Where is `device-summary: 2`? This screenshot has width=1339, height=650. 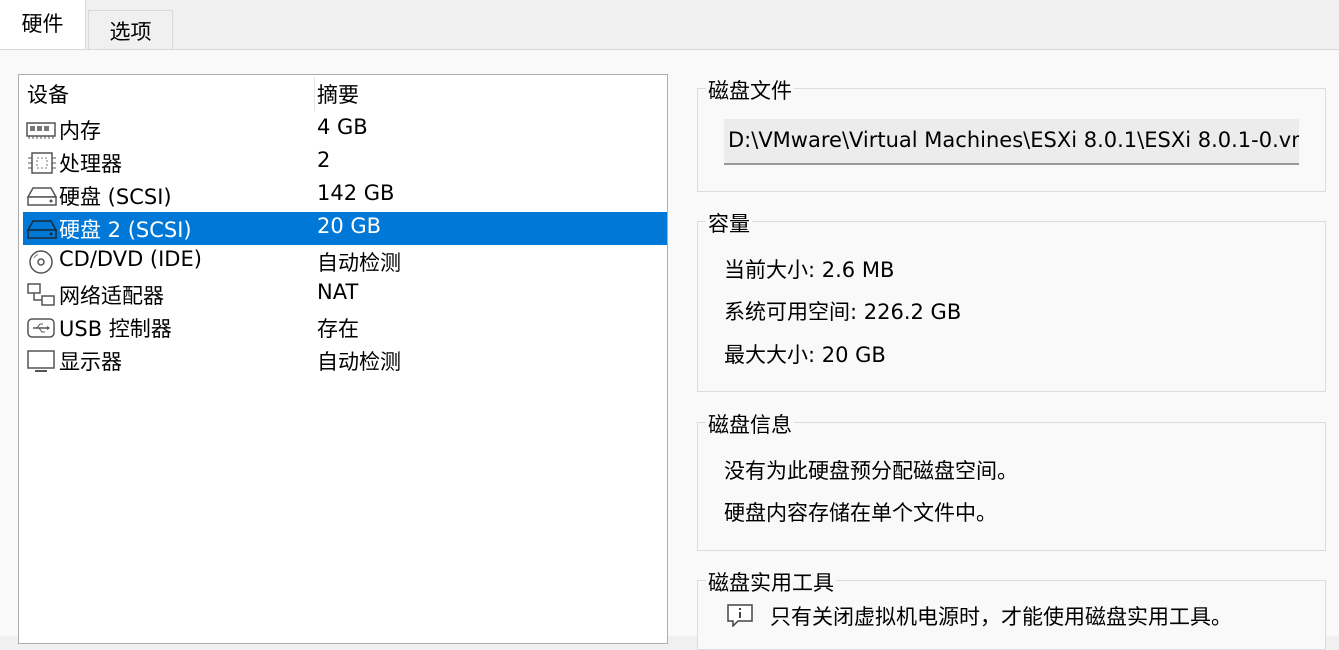 device-summary: 2 is located at coordinates (324, 160).